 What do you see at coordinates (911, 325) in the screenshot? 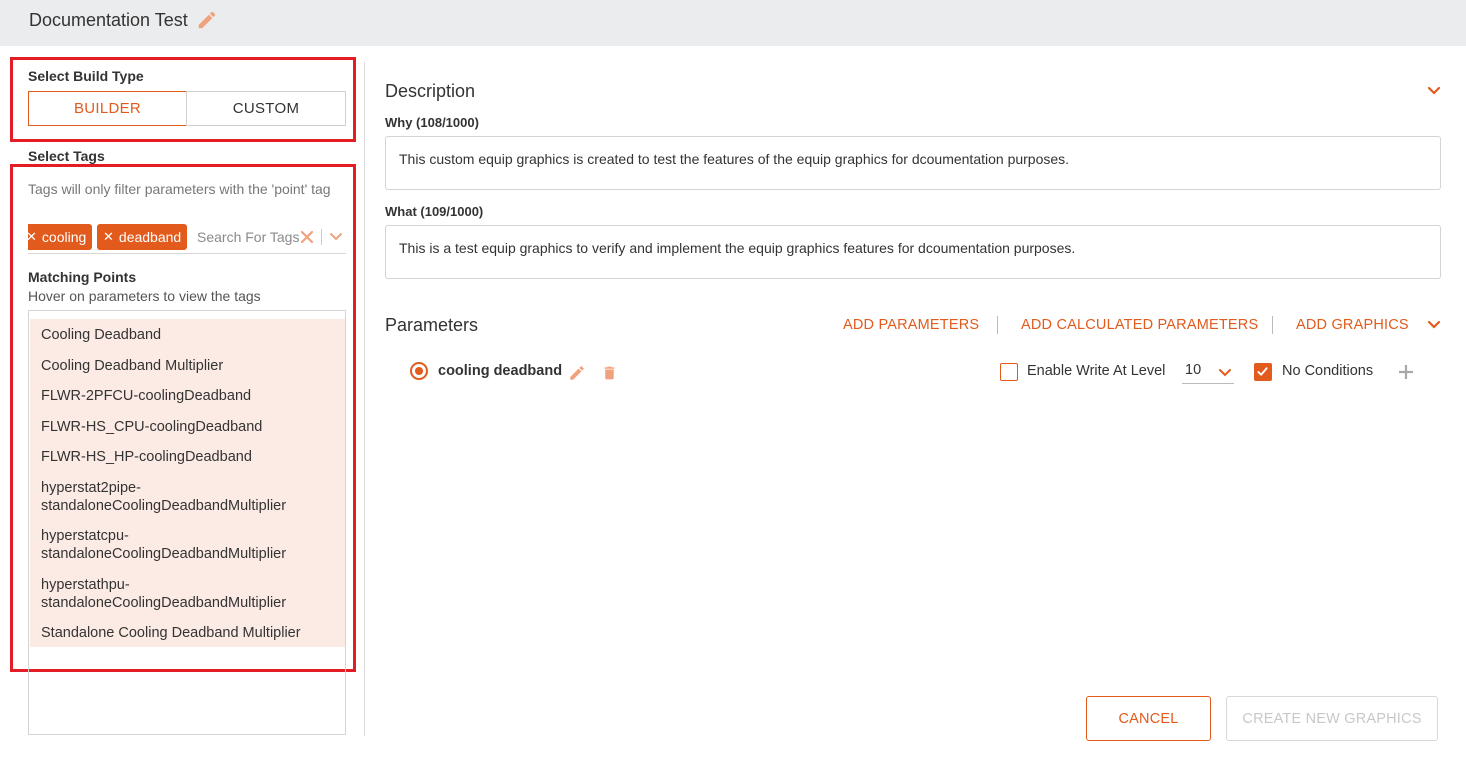
I see `add-parameters-button: ADD PARAMETERS` at bounding box center [911, 325].